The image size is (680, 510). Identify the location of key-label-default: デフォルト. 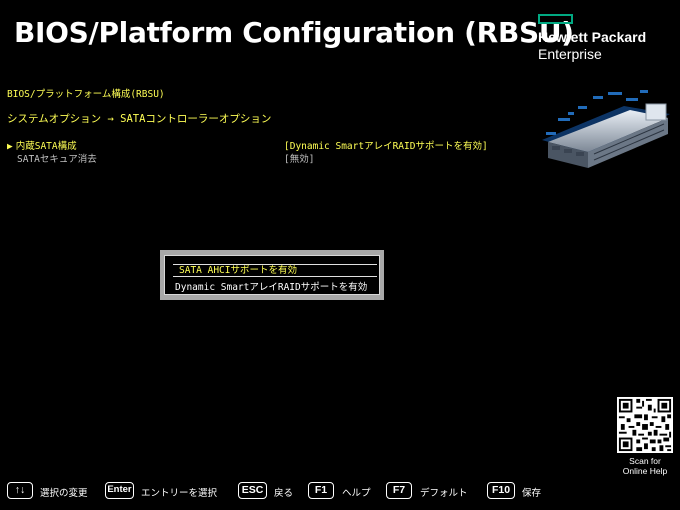
(444, 493).